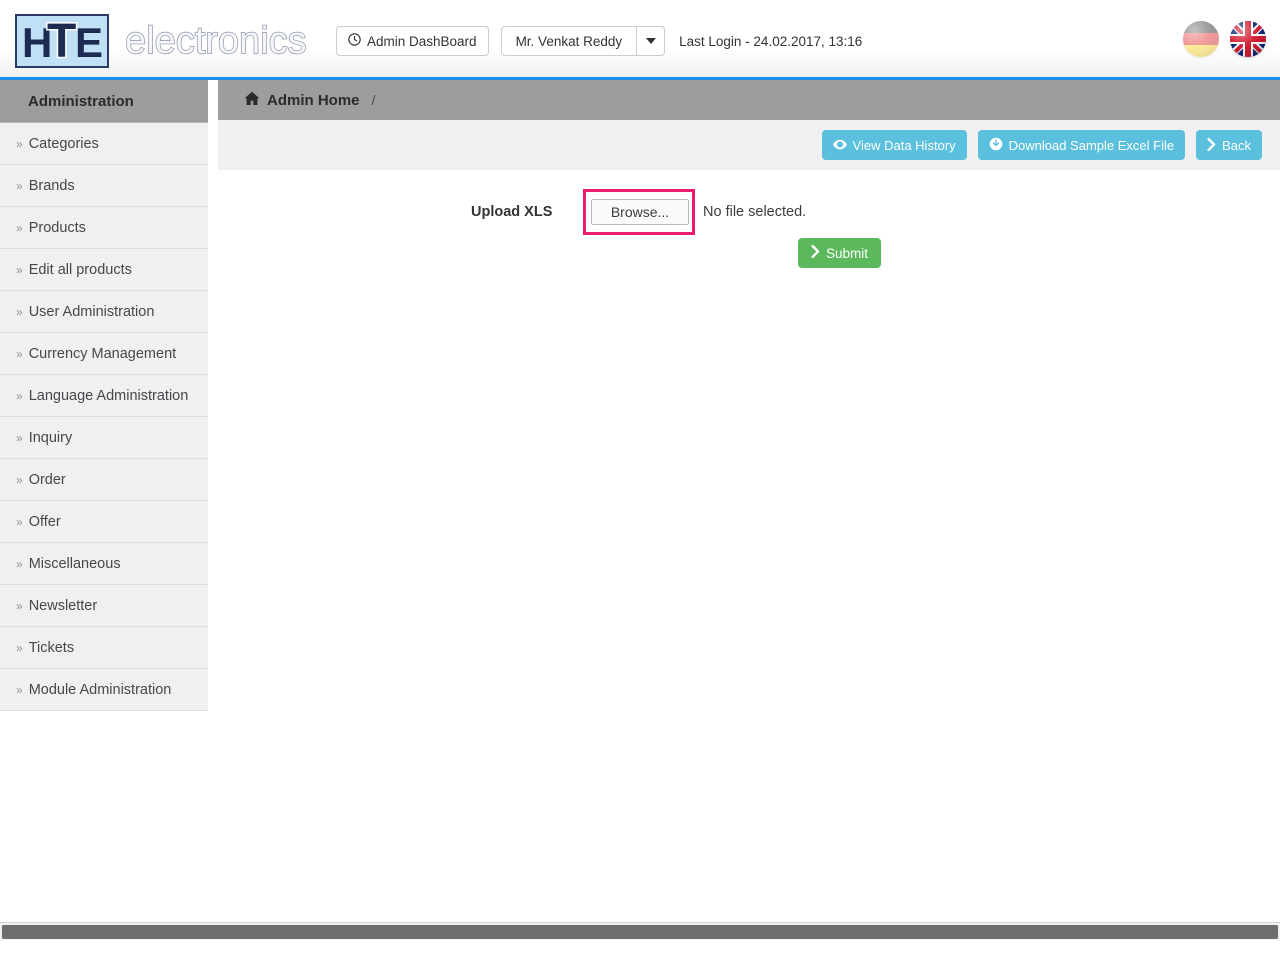 This screenshot has width=1280, height=960. I want to click on brand-logo: H T E electronics, so click(161, 41).